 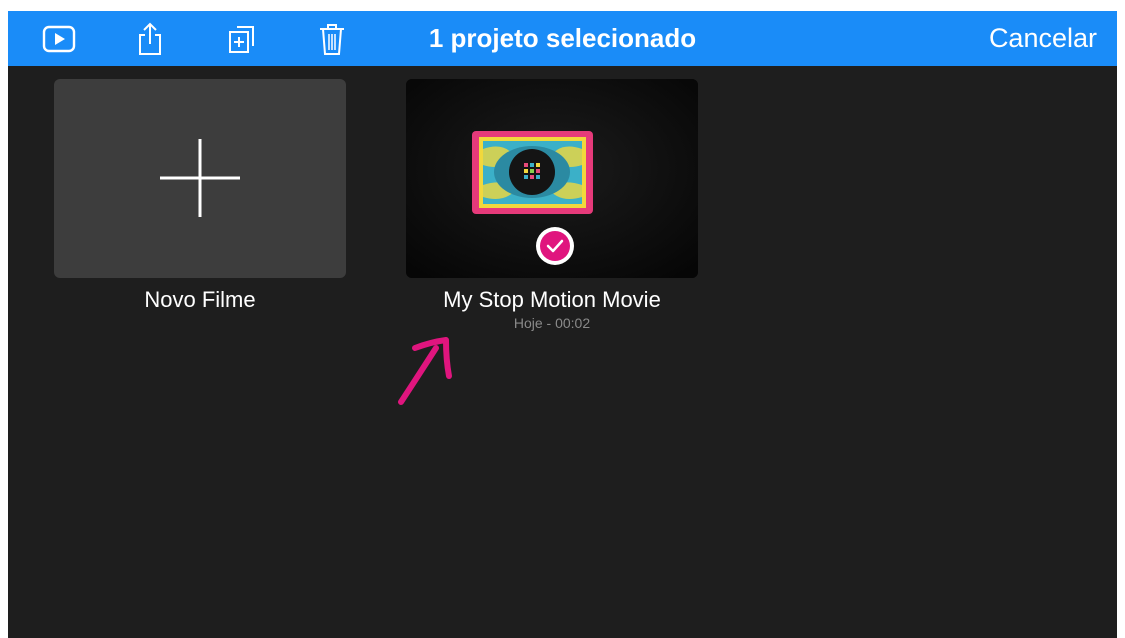 What do you see at coordinates (200, 299) in the screenshot?
I see `new-movie-label: Novo Filme` at bounding box center [200, 299].